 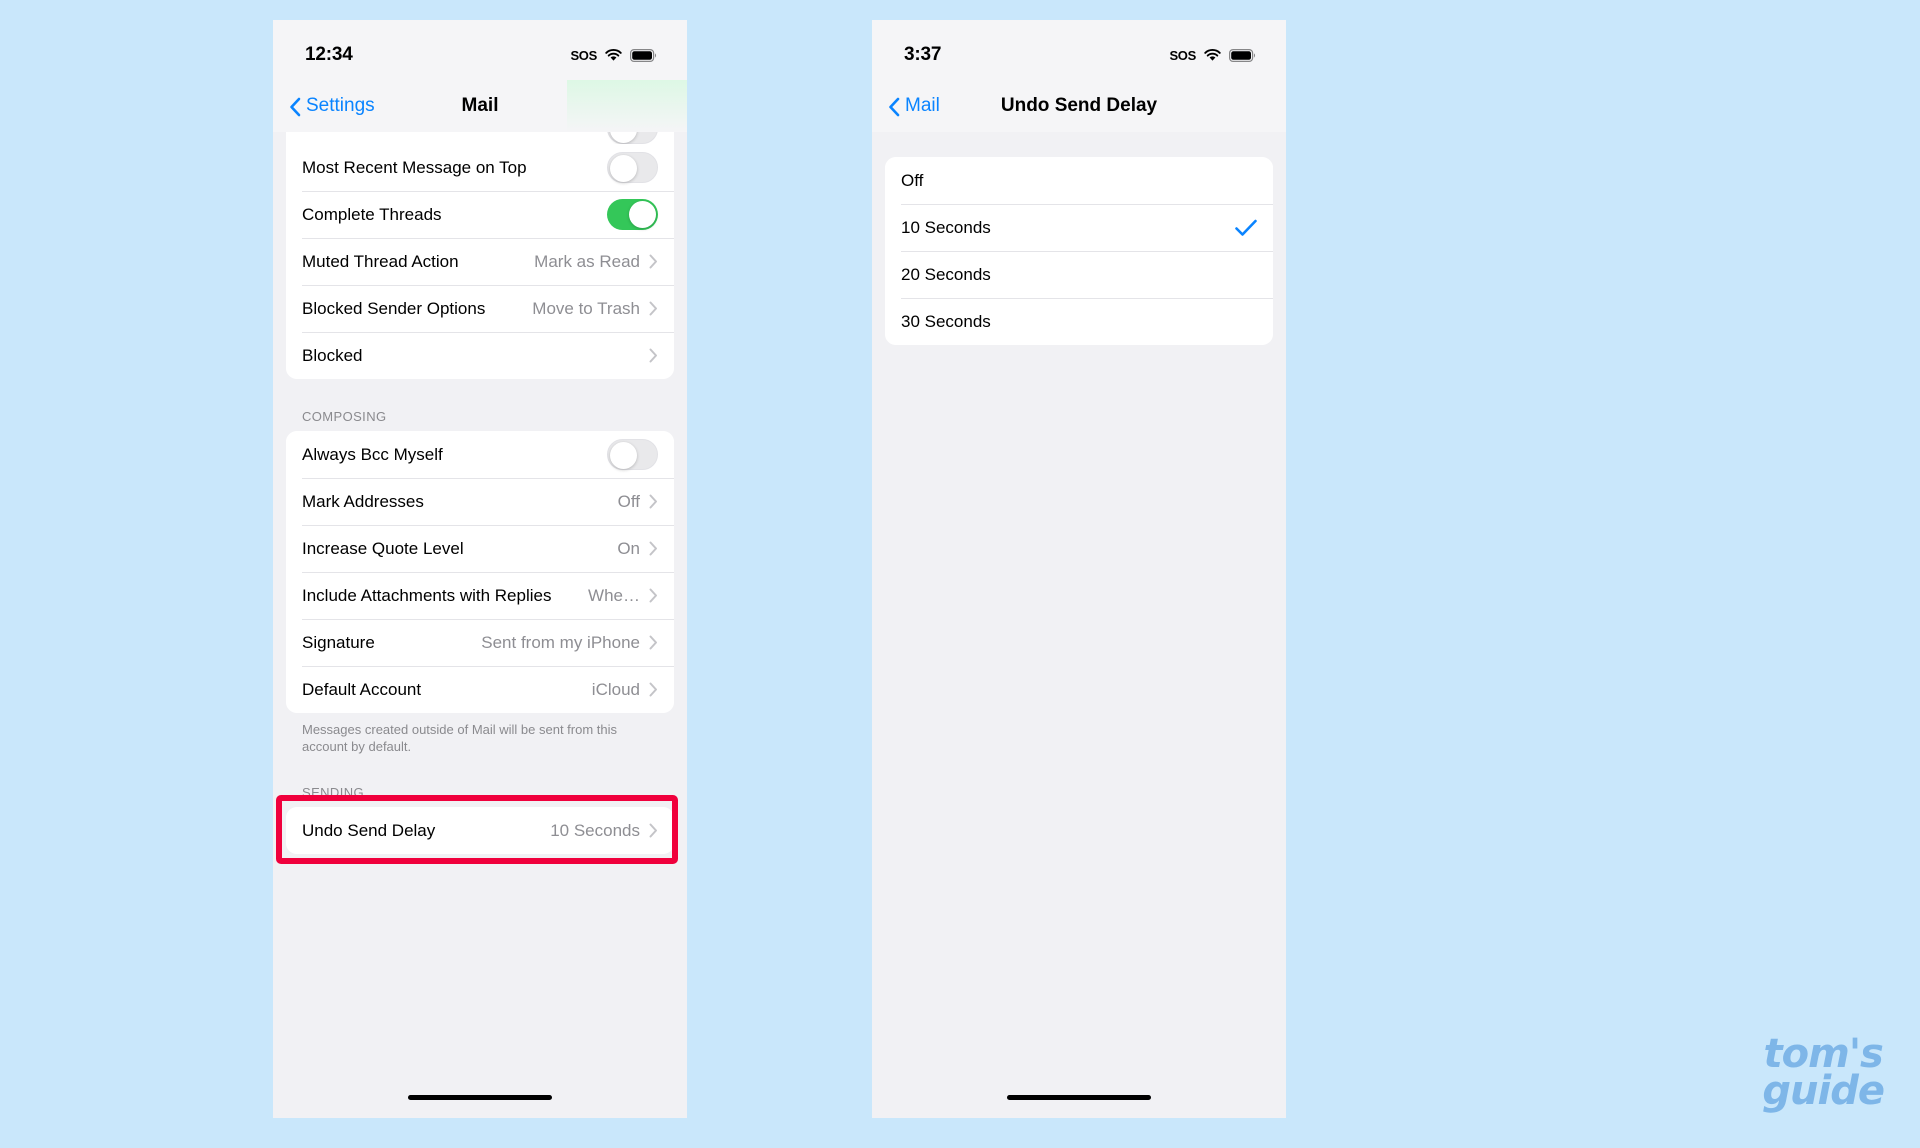 I want to click on status-bar-right: 3:37 SOS, so click(x=1079, y=50).